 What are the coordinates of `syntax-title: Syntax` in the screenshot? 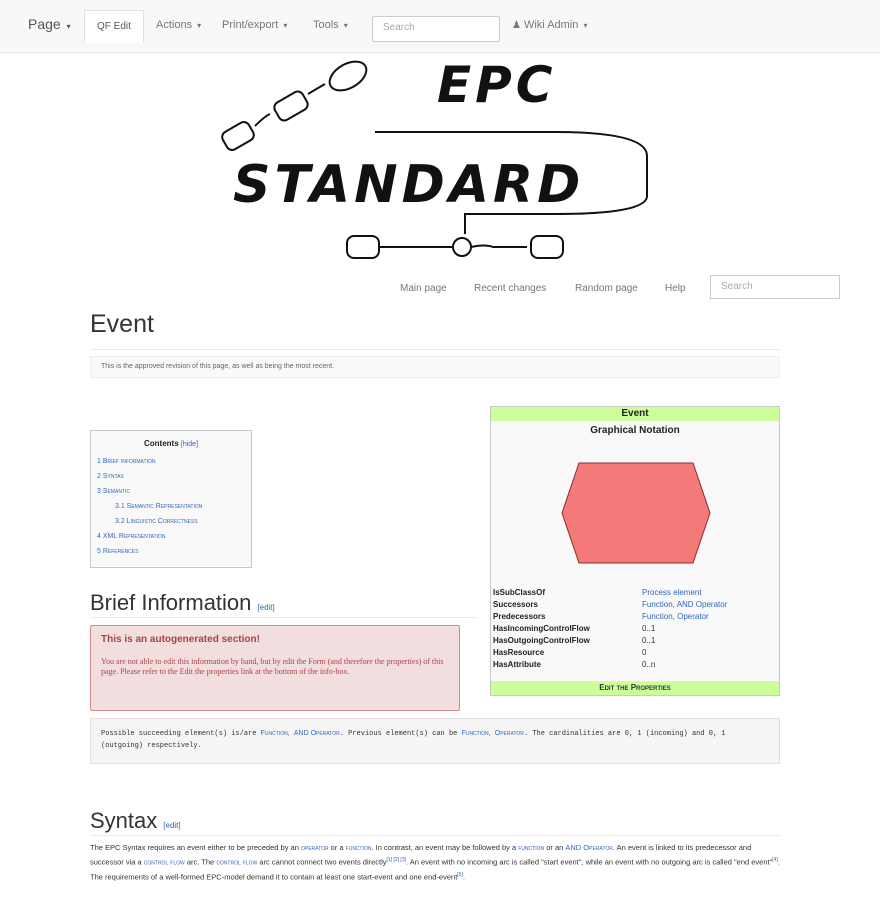 It's located at (124, 820).